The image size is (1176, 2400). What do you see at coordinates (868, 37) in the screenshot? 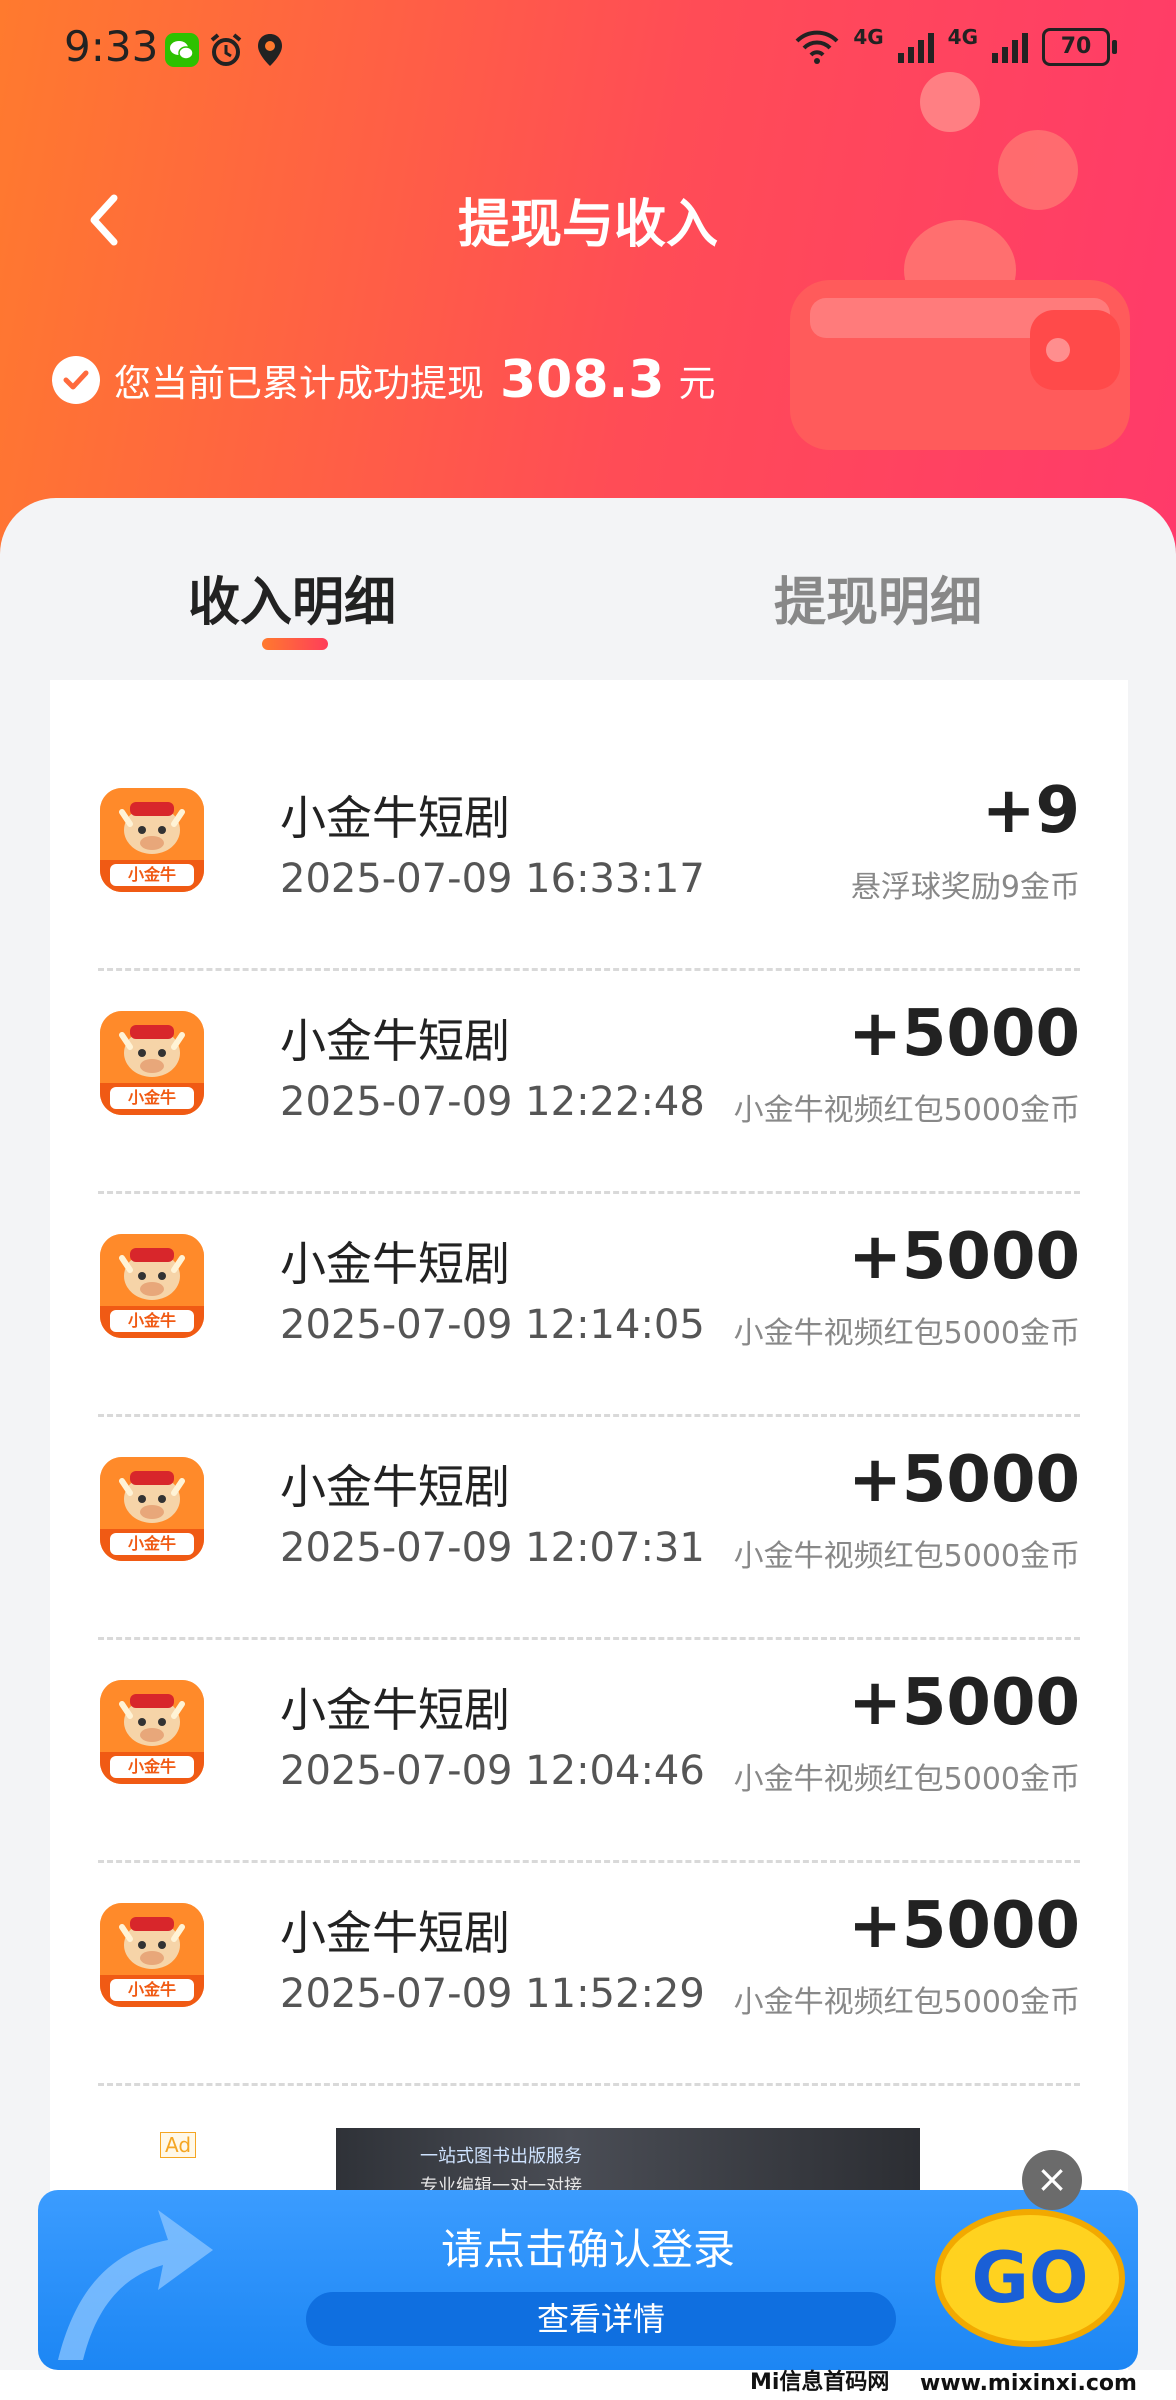
I see `network-label-1: 4G` at bounding box center [868, 37].